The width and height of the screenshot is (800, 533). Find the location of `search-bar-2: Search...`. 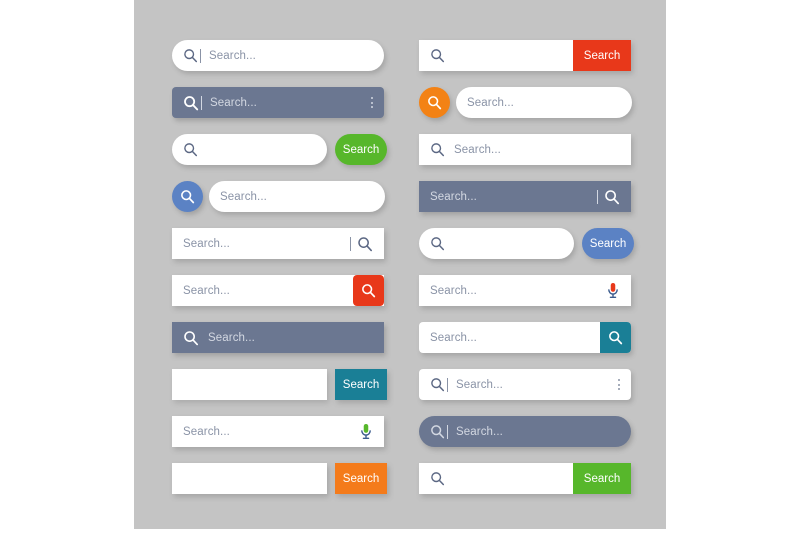

search-bar-2: Search... is located at coordinates (278, 102).